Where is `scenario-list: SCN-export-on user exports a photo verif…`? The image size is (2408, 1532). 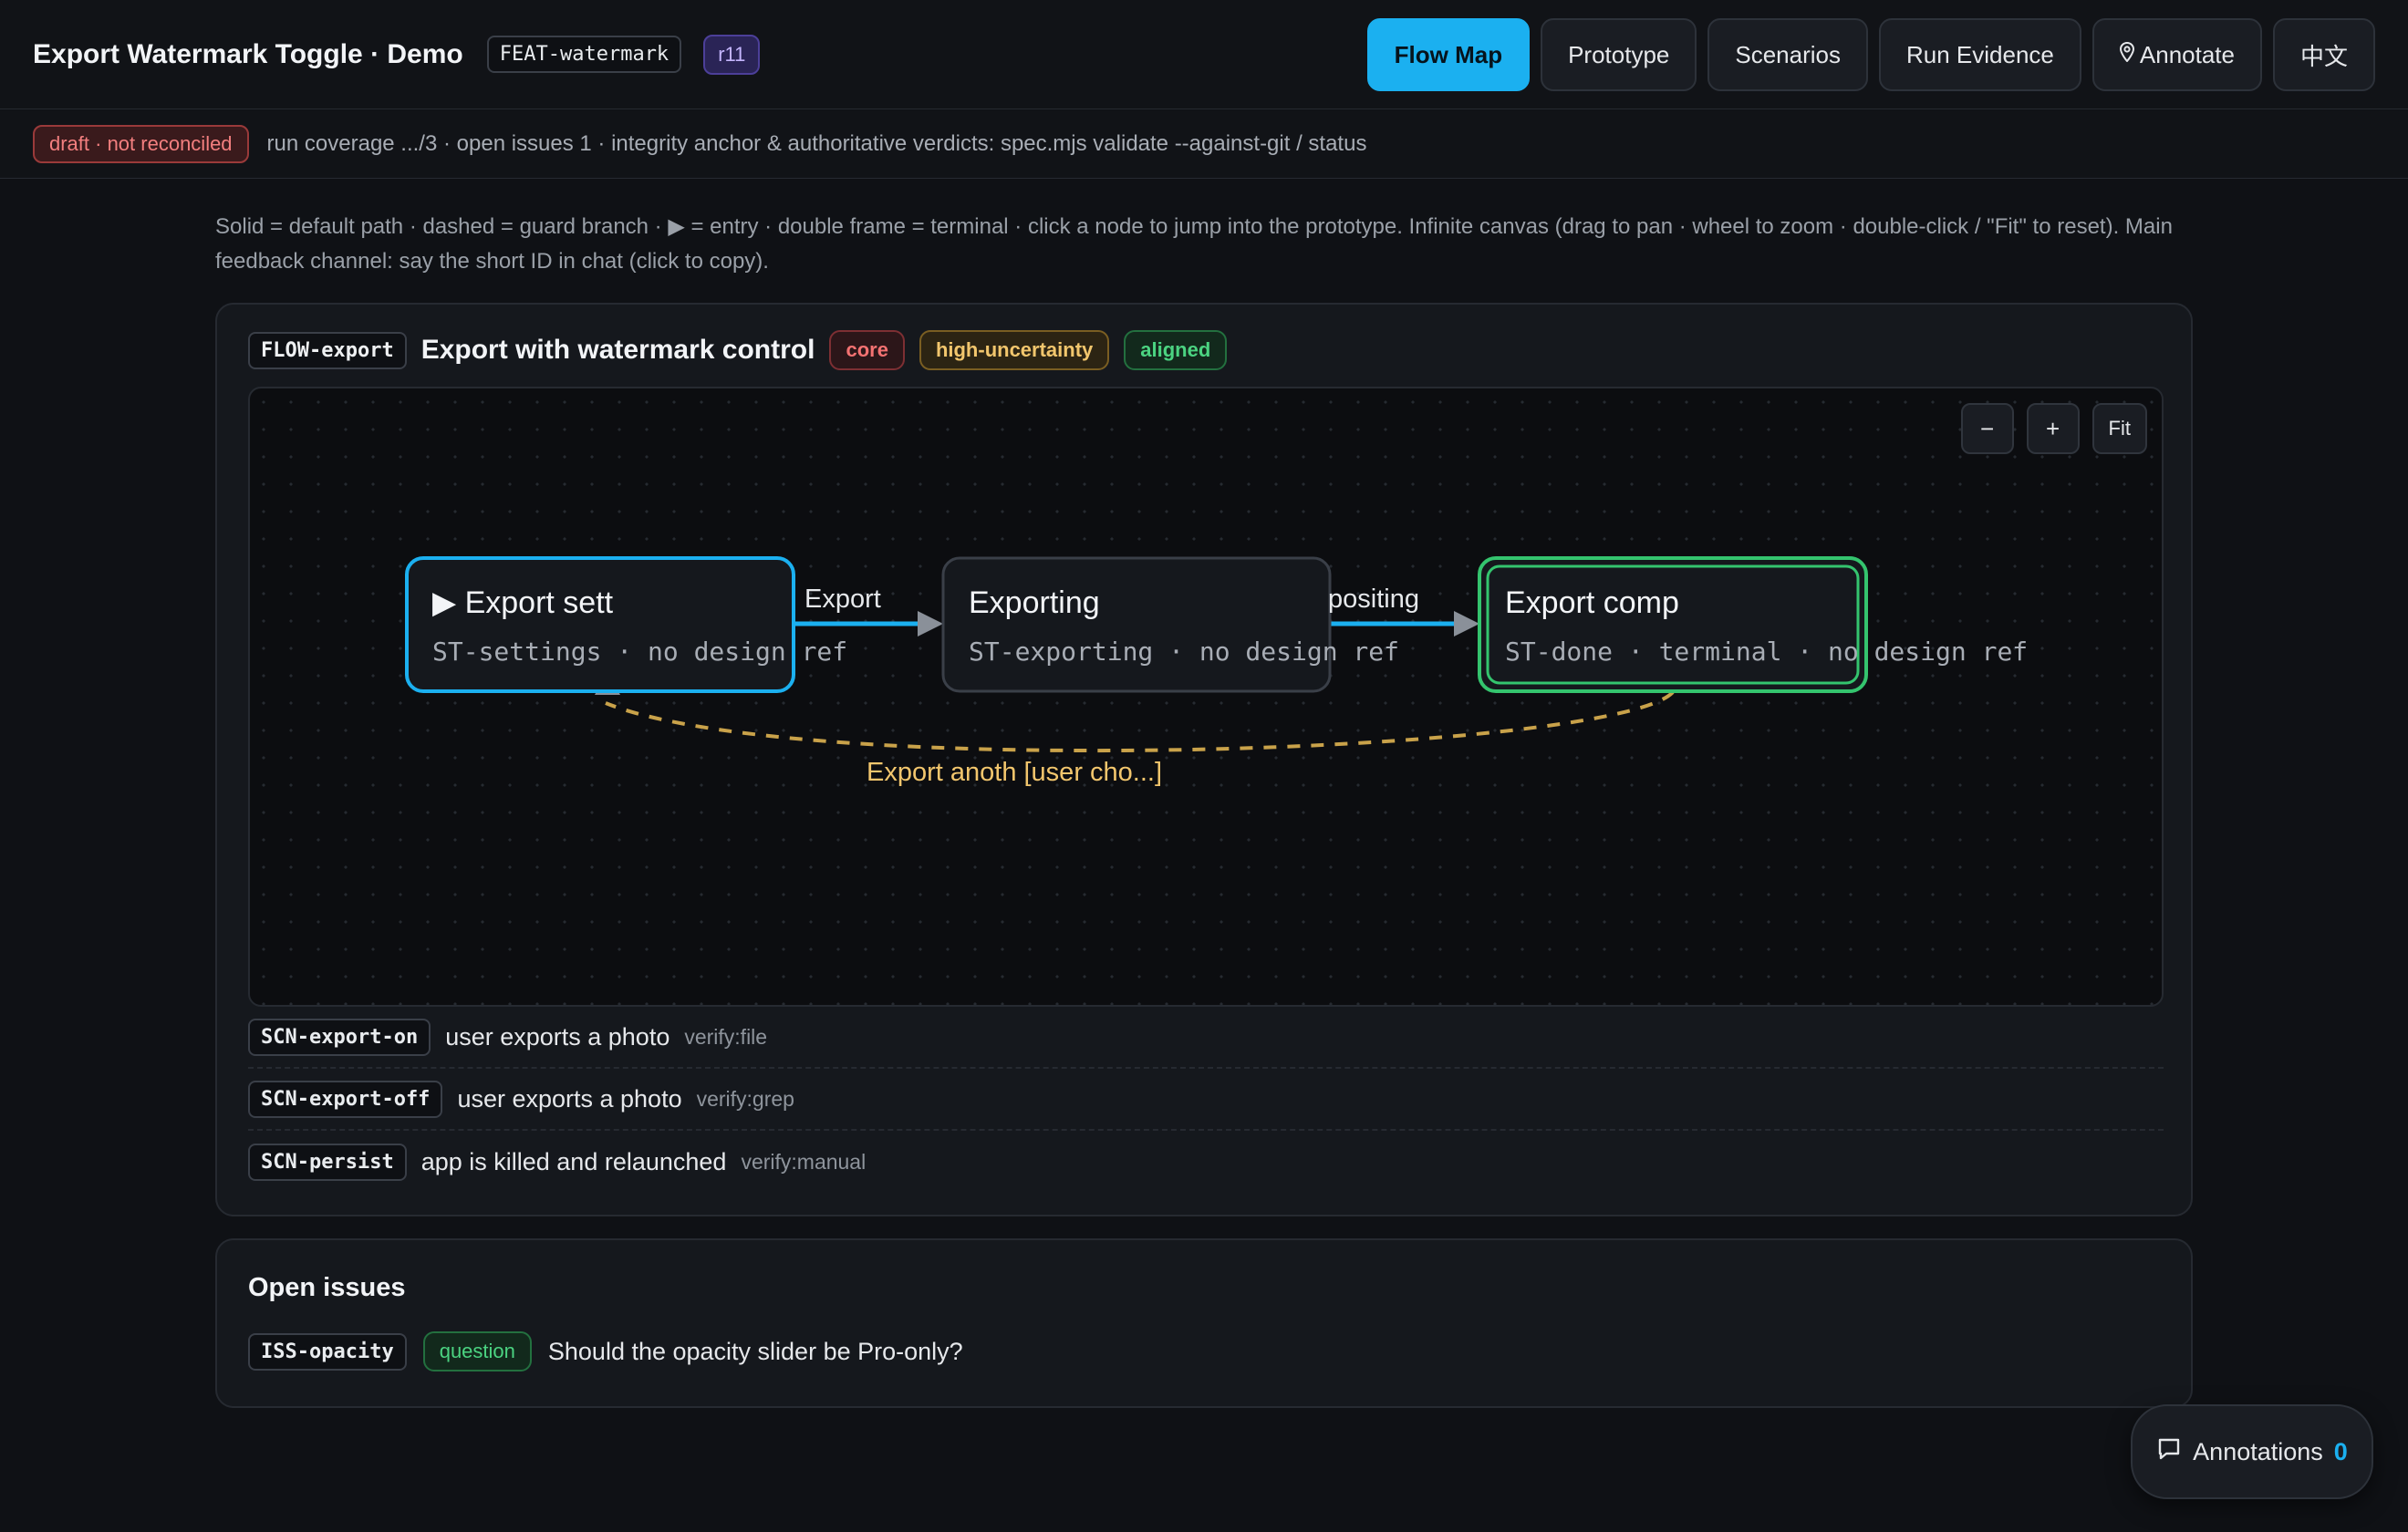
scenario-list: SCN-export-on user exports a photo verif… is located at coordinates (1206, 1100).